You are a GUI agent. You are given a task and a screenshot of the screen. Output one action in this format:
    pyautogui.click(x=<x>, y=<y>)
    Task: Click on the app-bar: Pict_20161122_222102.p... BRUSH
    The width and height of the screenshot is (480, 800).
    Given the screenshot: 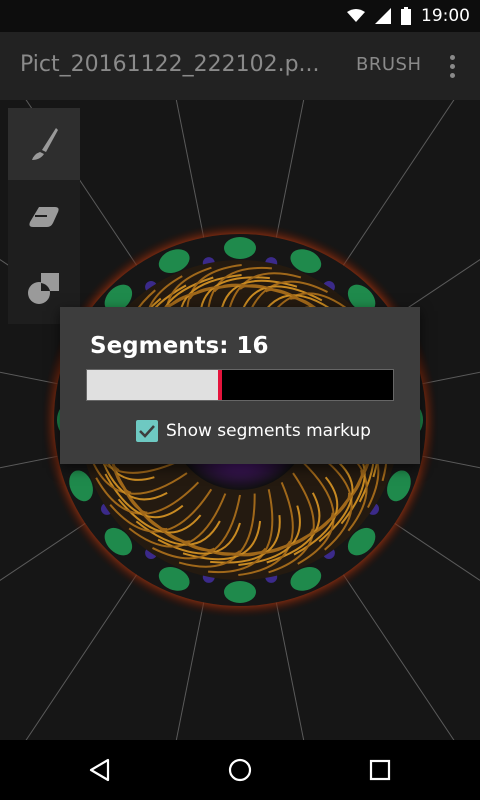 What is the action you would take?
    pyautogui.click(x=240, y=66)
    